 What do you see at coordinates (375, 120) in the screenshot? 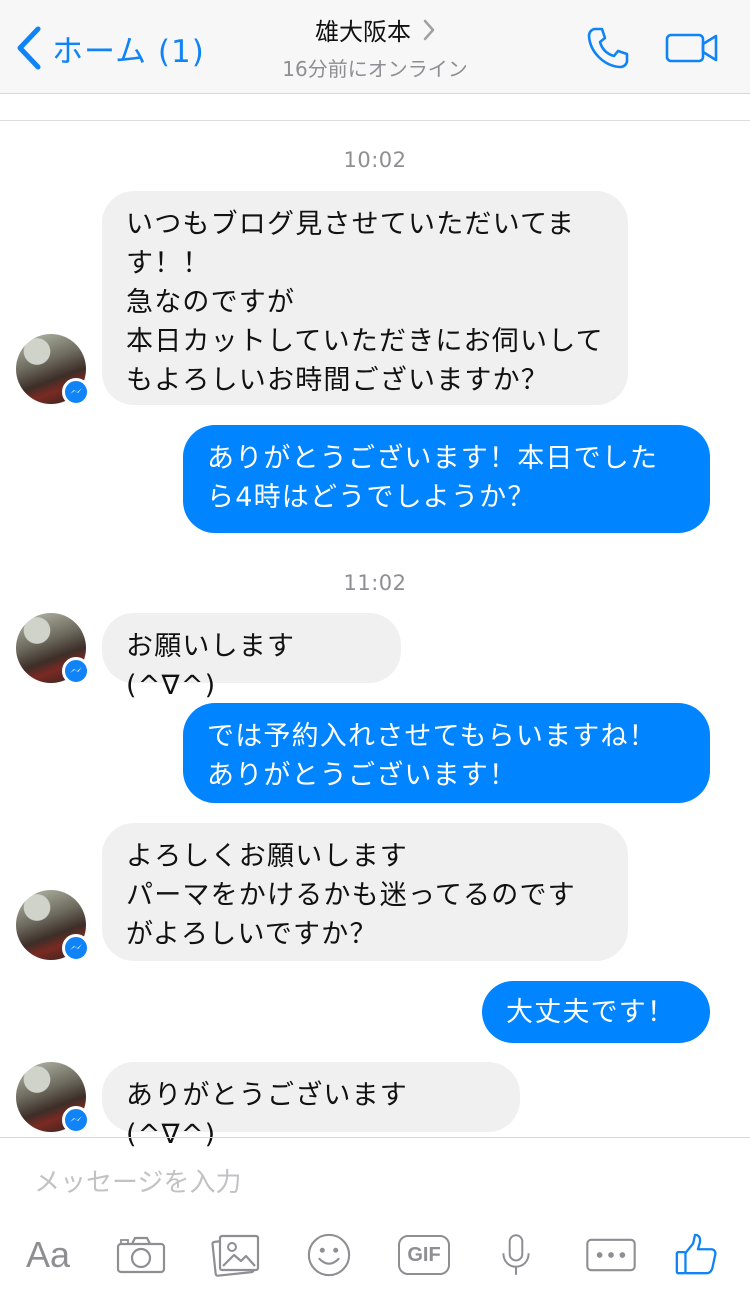
I see `header-divider` at bounding box center [375, 120].